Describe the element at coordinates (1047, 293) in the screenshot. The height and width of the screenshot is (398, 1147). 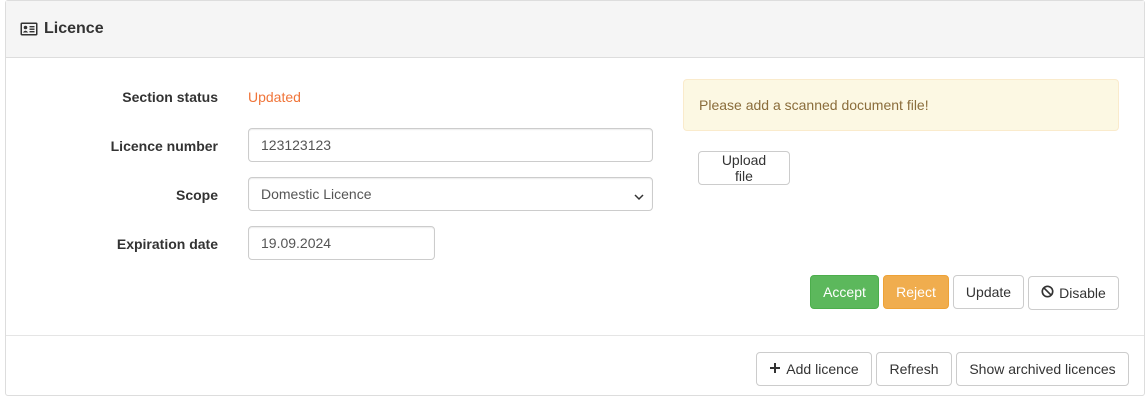
I see `ban-icon` at that location.